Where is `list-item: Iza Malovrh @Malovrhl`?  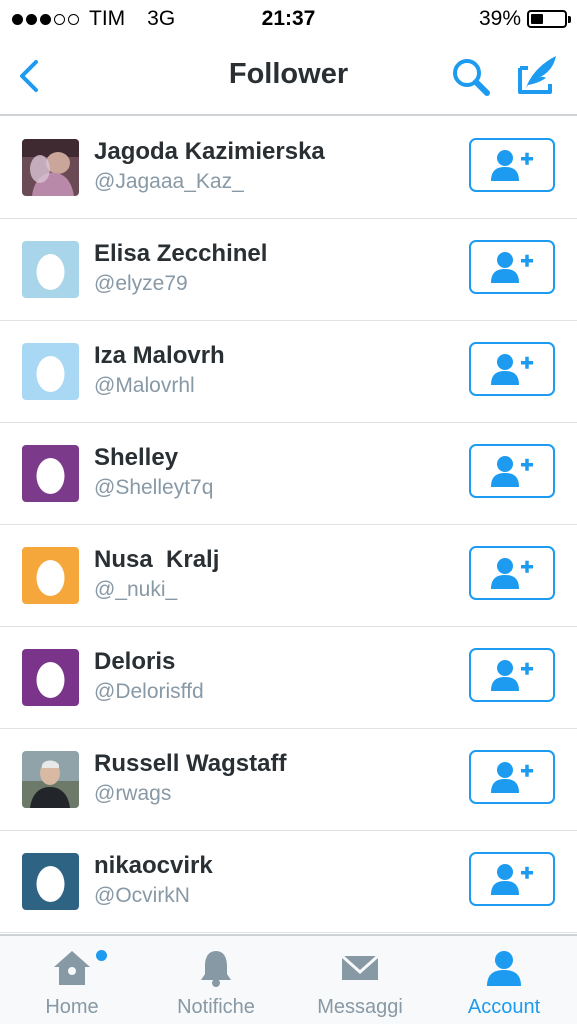
list-item: Iza Malovrh @Malovrhl is located at coordinates (288, 372).